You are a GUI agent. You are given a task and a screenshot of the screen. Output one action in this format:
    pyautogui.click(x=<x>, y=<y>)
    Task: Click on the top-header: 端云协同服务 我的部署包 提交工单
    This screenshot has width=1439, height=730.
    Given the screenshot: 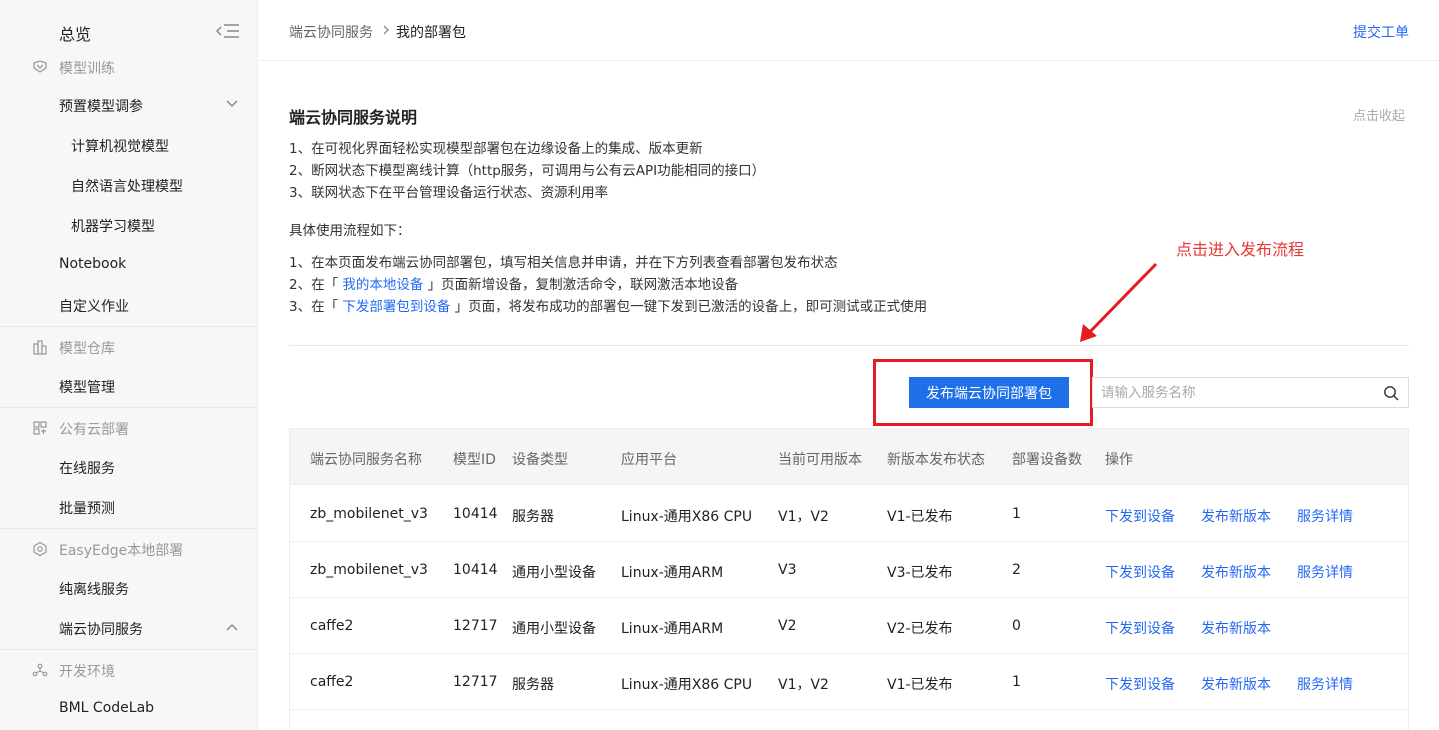 What is the action you would take?
    pyautogui.click(x=849, y=30)
    